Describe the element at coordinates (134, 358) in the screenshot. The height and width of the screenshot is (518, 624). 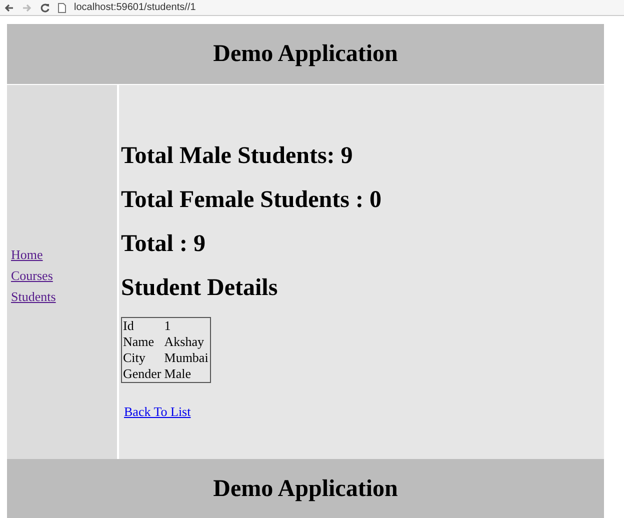
I see `field-label: City` at that location.